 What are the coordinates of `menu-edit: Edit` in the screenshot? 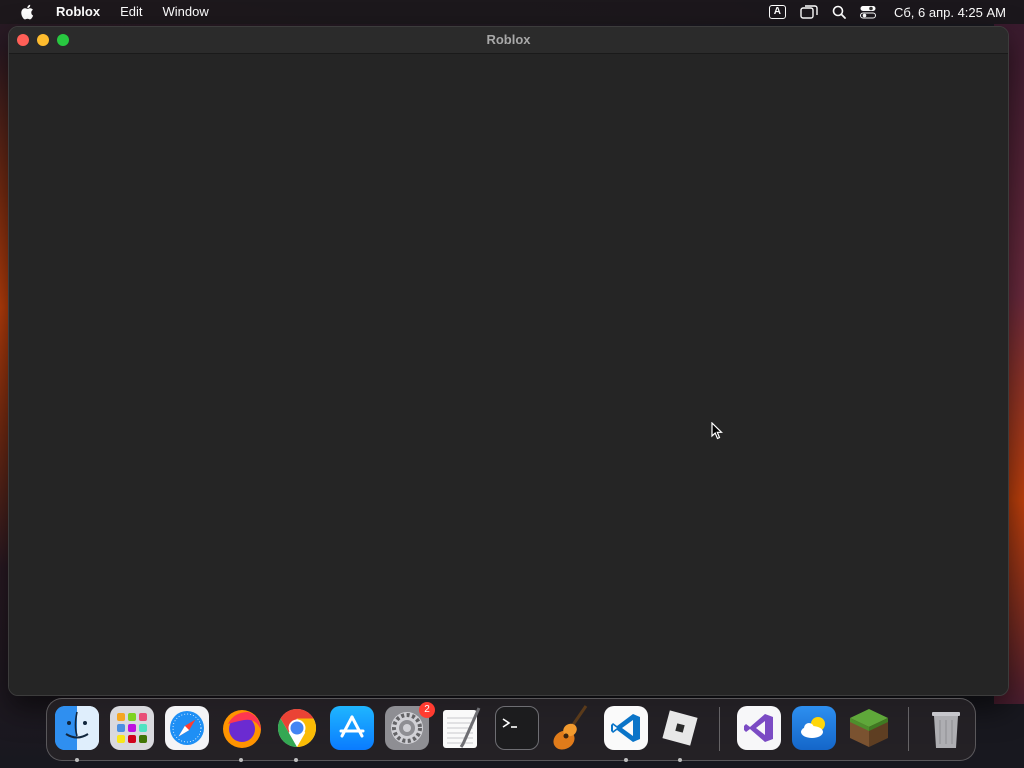 It's located at (131, 12).